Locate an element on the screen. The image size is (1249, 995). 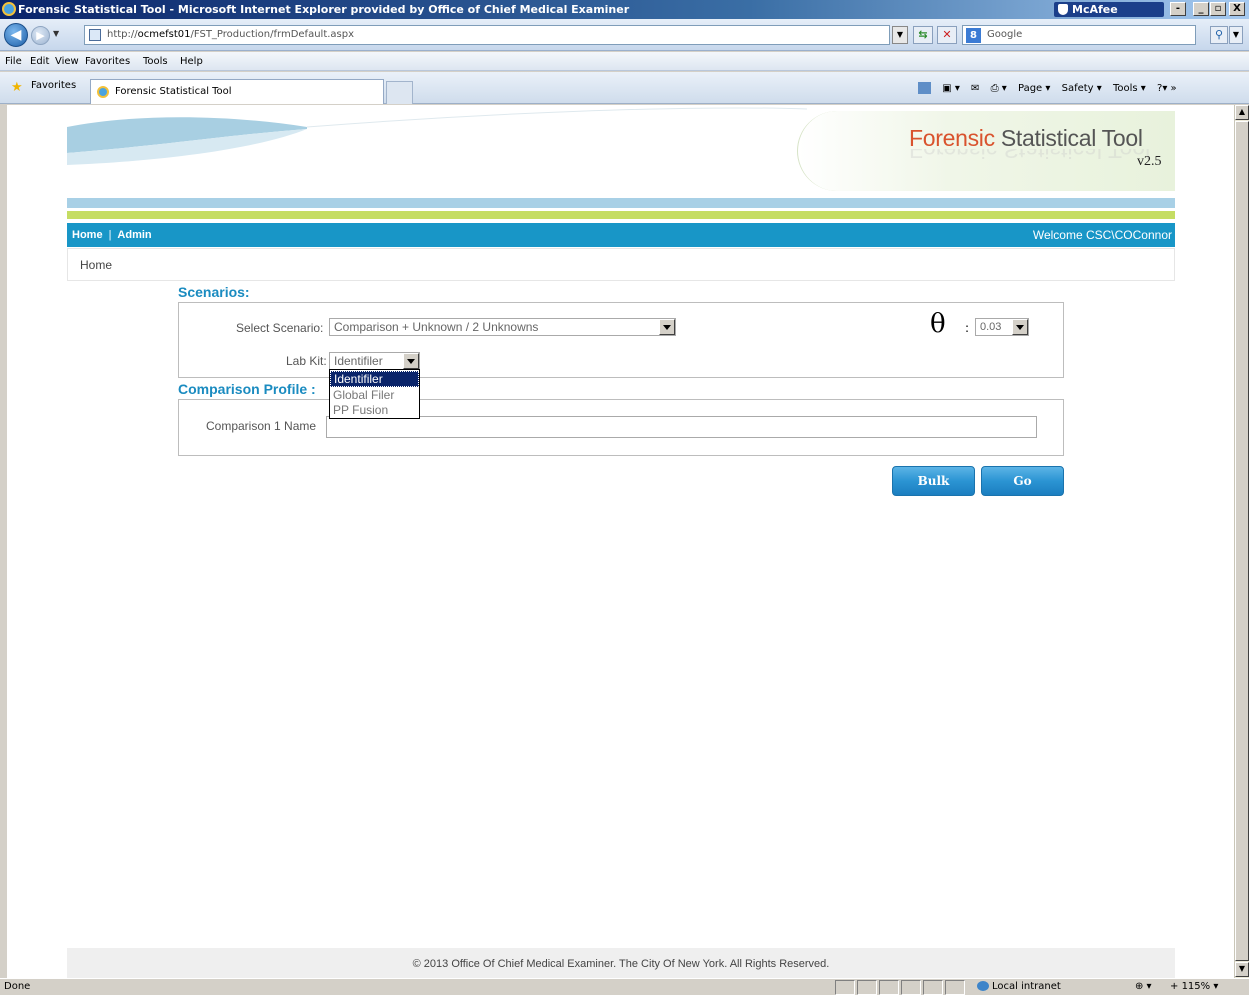
theta-dropdown-icon is located at coordinates (1020, 327).